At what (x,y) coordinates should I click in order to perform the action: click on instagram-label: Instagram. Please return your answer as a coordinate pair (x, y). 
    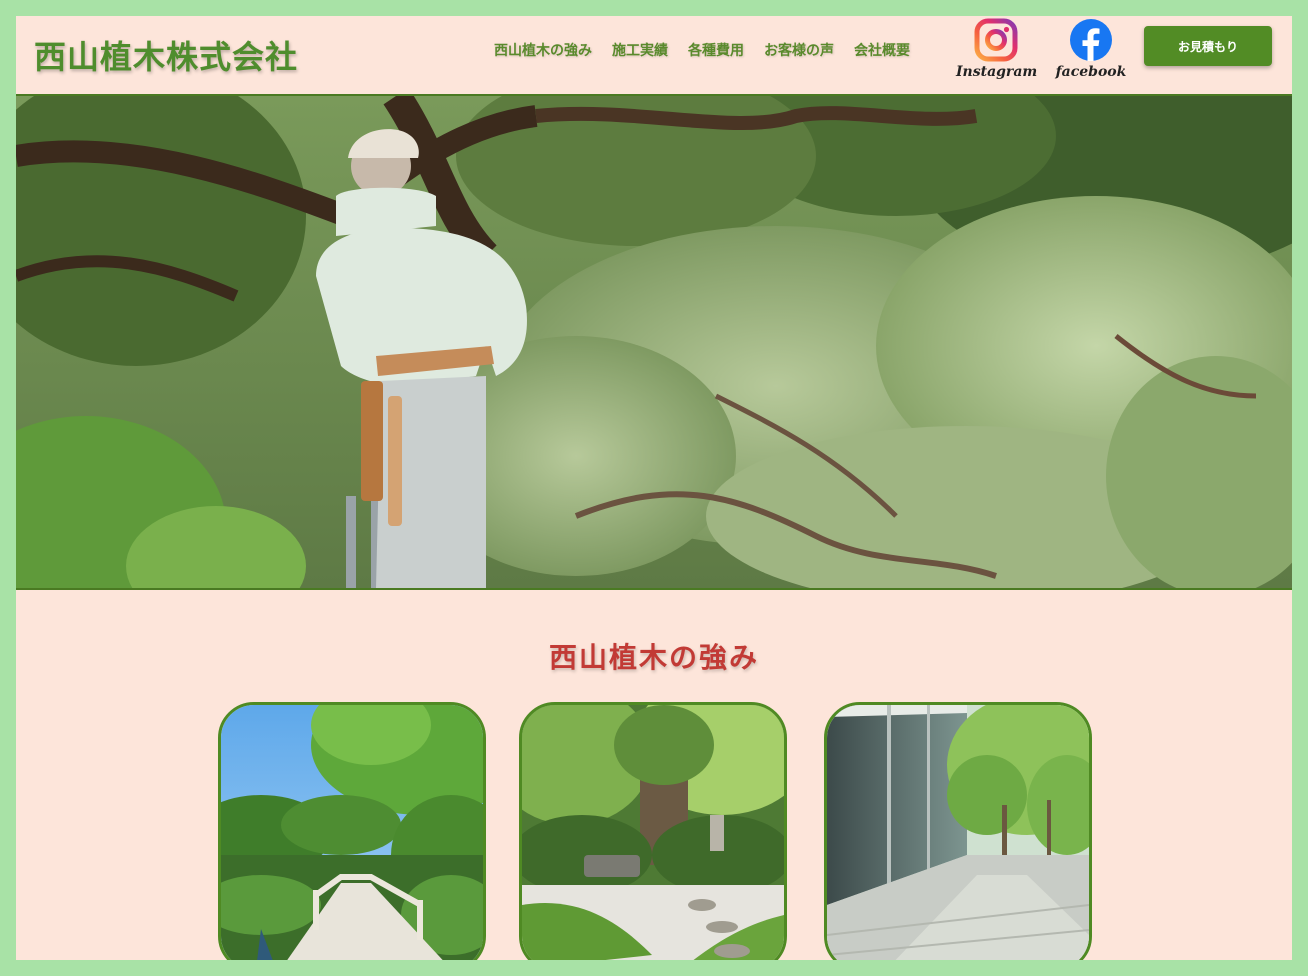
    Looking at the image, I should click on (997, 72).